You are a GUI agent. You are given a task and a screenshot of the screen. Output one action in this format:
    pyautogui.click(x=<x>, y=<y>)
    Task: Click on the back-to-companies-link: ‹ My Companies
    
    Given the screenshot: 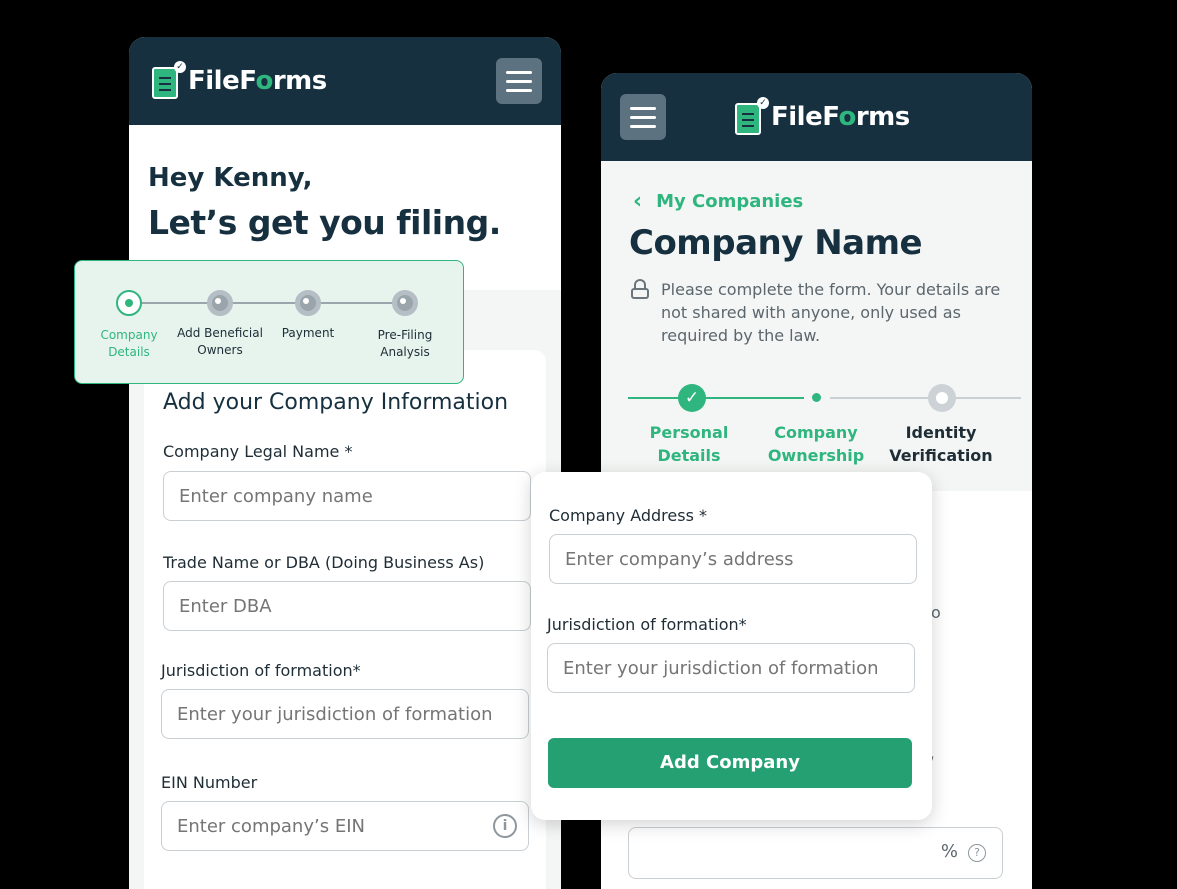 What is the action you would take?
    pyautogui.click(x=718, y=201)
    